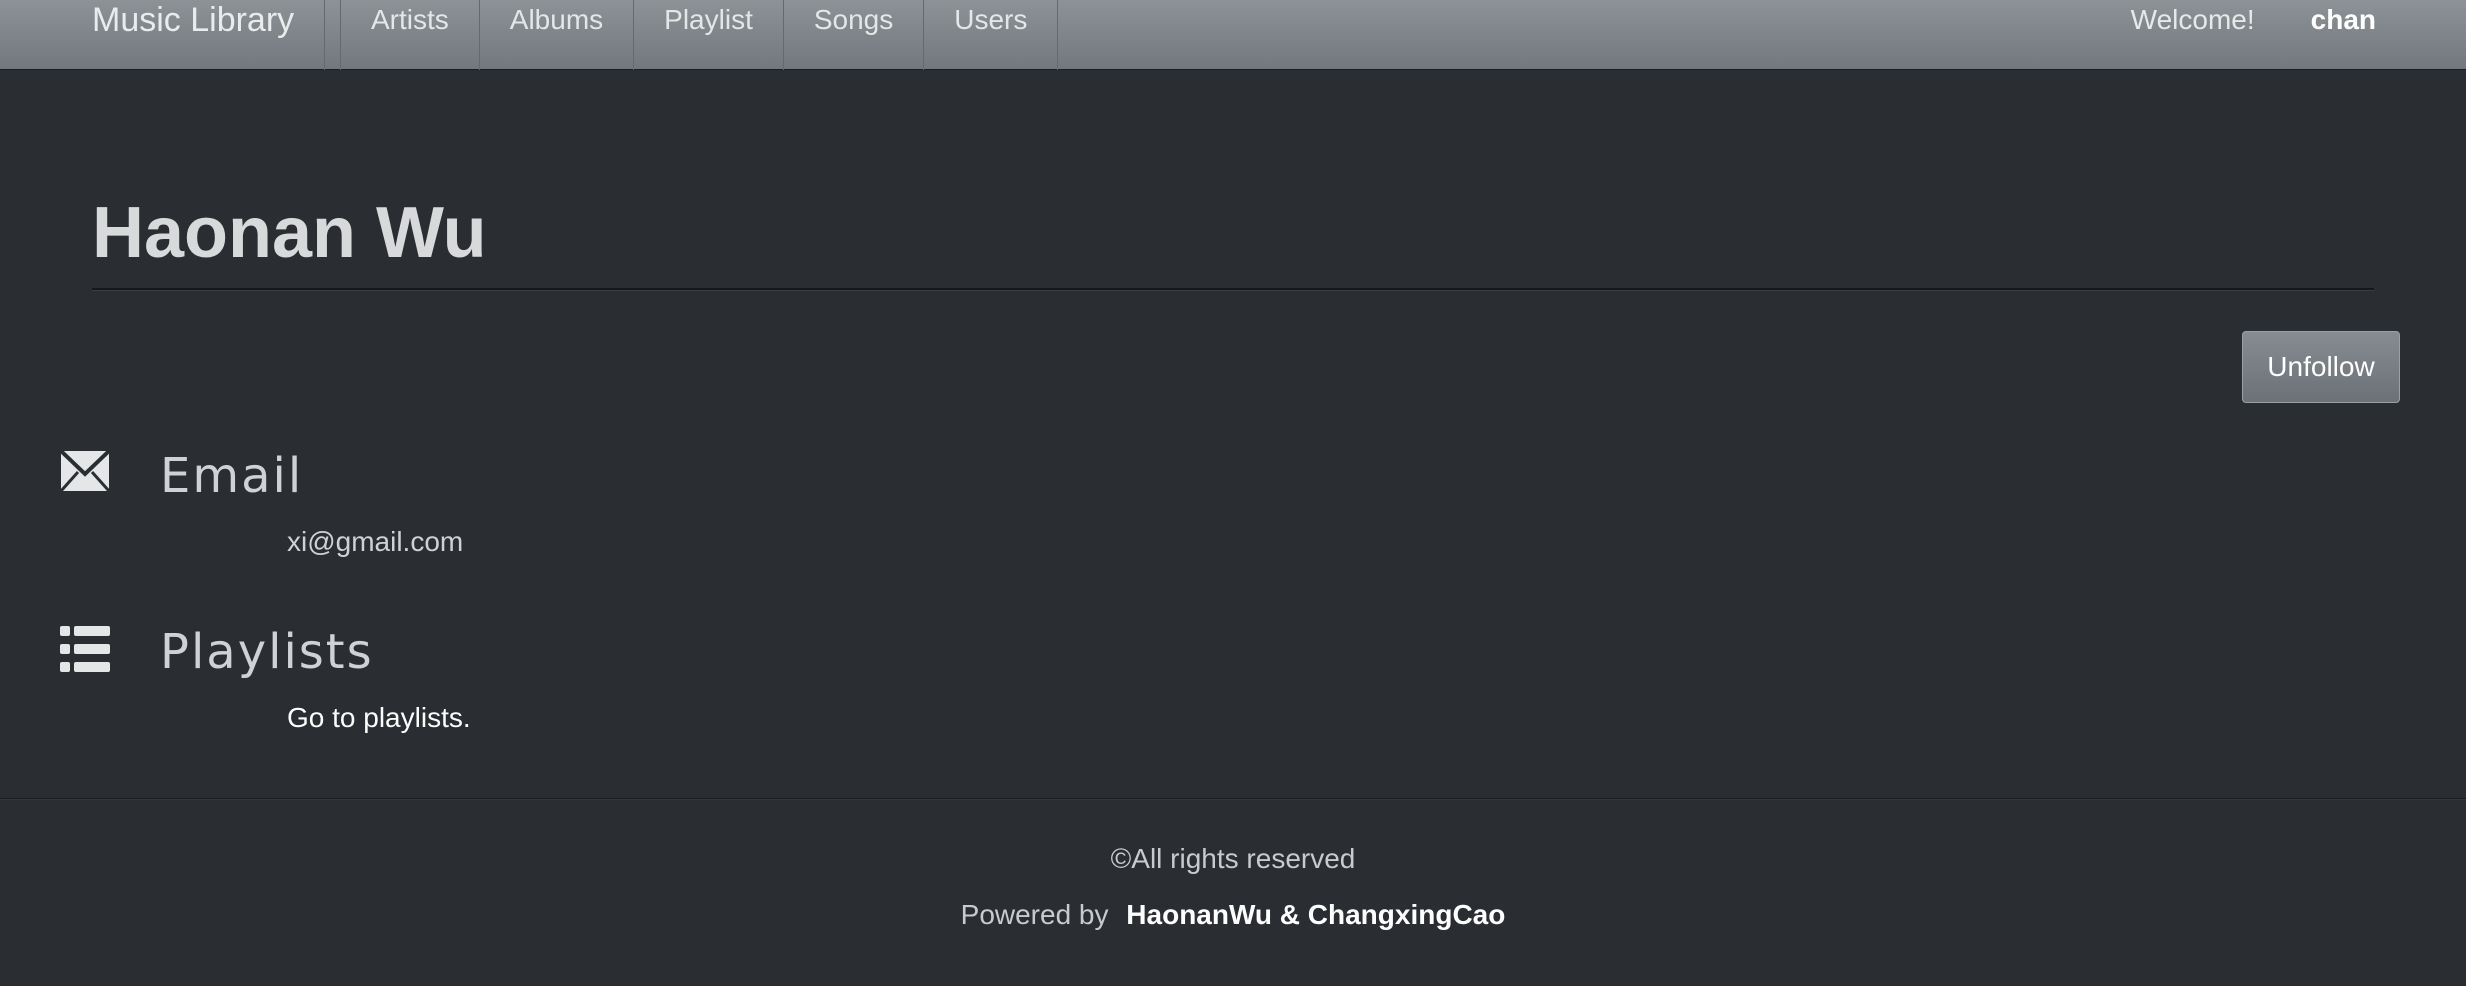 The image size is (2466, 986). I want to click on brand-link: Music Library, so click(209, 35).